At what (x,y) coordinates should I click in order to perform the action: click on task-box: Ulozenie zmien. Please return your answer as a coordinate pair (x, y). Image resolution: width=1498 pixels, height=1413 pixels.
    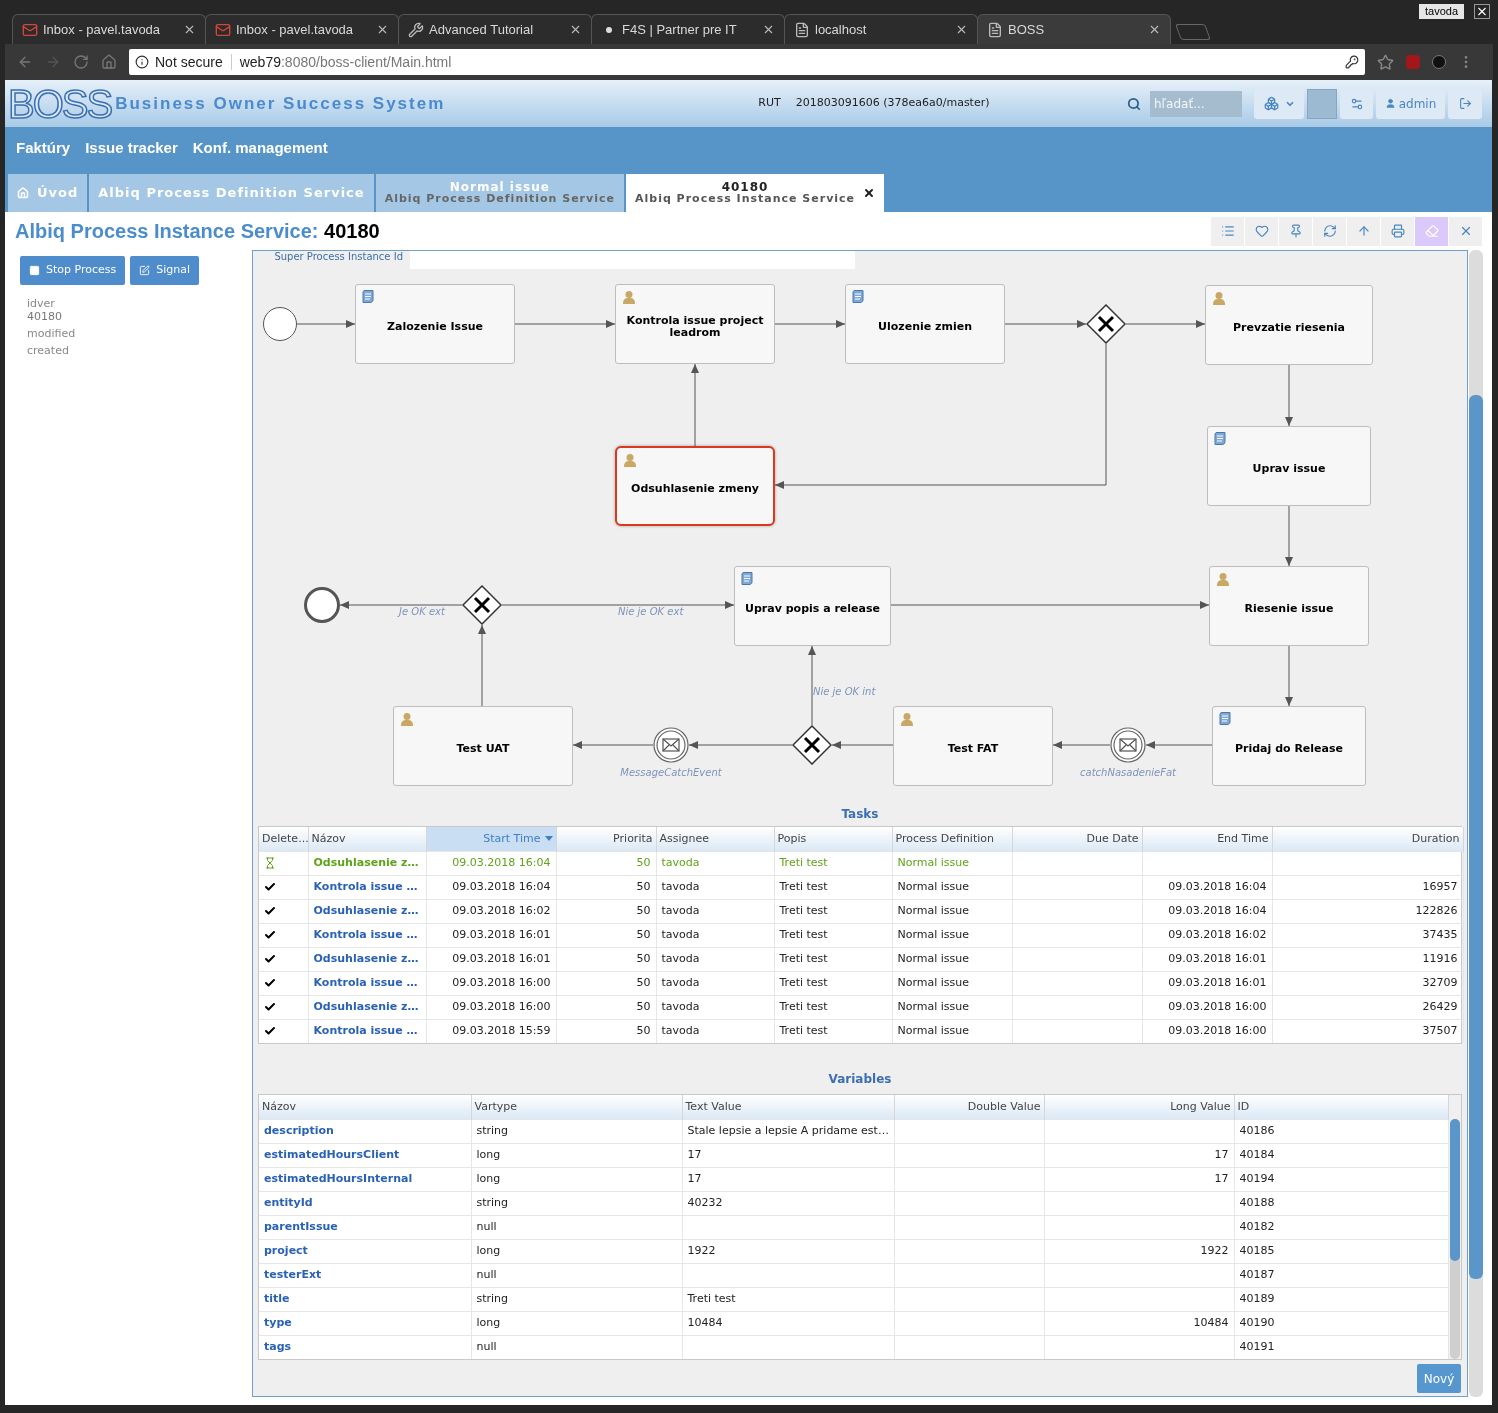
    Looking at the image, I should click on (925, 324).